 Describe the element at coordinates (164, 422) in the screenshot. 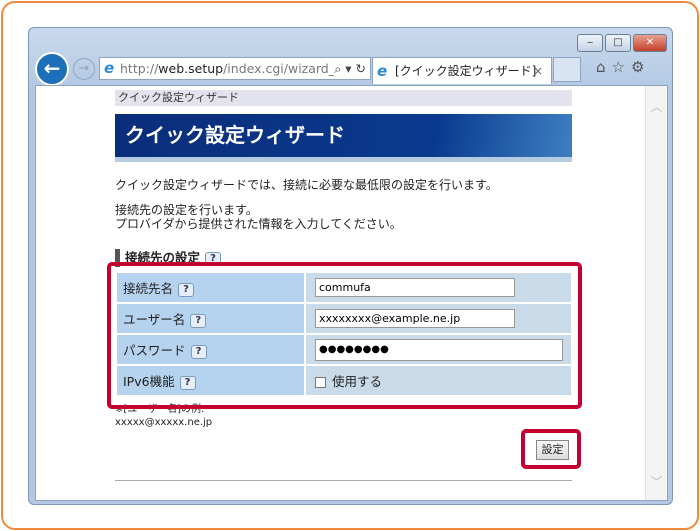

I see `note-text-2: xxxxx@xxxxx.ne.jp` at that location.